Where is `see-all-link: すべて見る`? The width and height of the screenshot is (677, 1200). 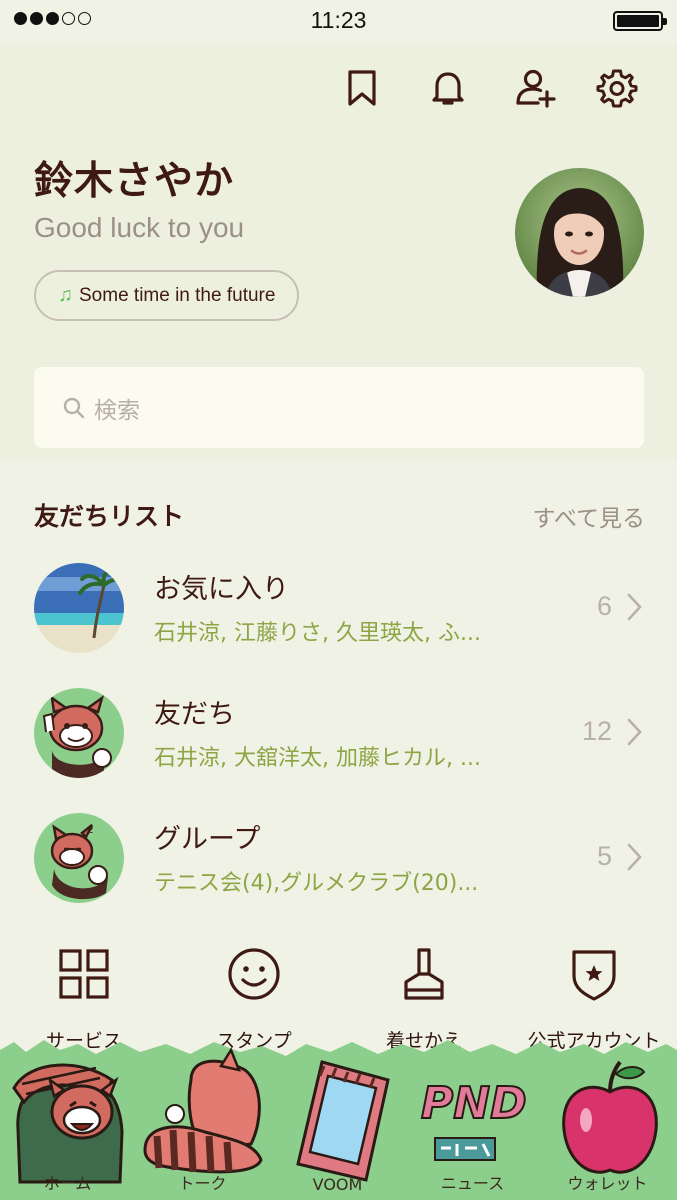 see-all-link: すべて見る is located at coordinates (589, 516).